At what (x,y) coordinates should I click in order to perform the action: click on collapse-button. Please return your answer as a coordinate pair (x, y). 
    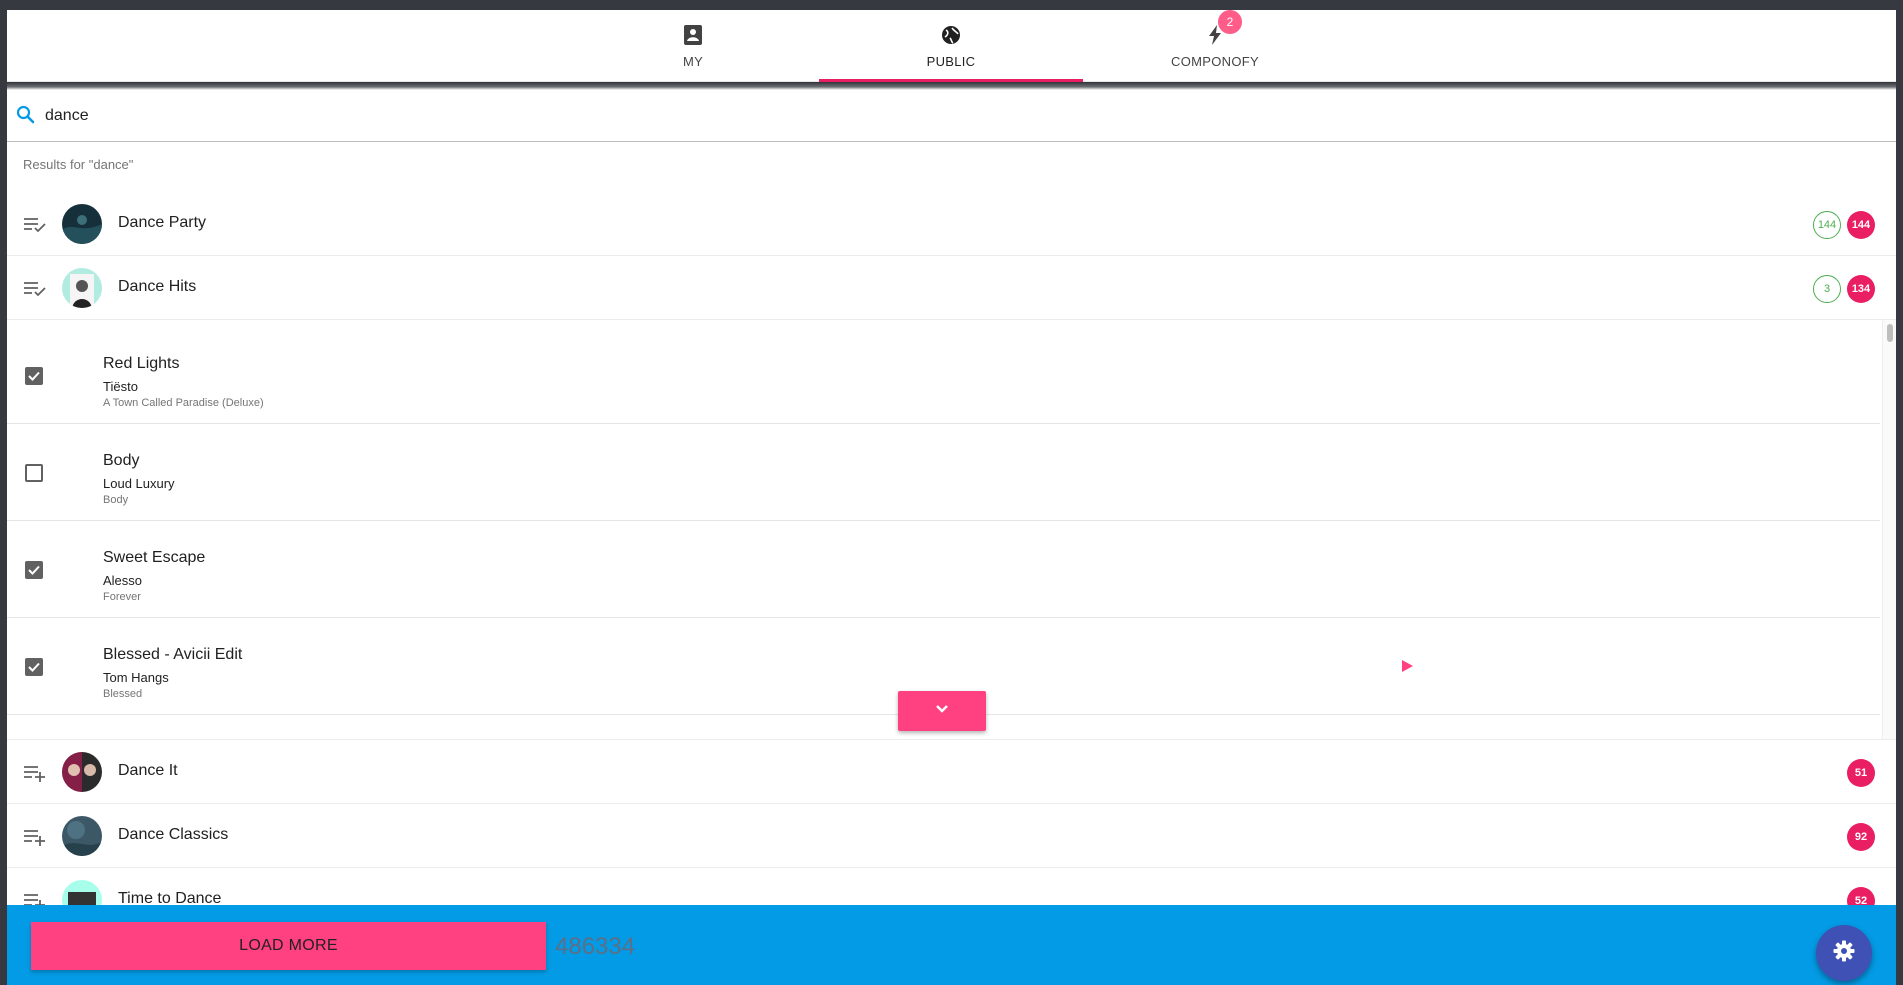
    Looking at the image, I should click on (942, 711).